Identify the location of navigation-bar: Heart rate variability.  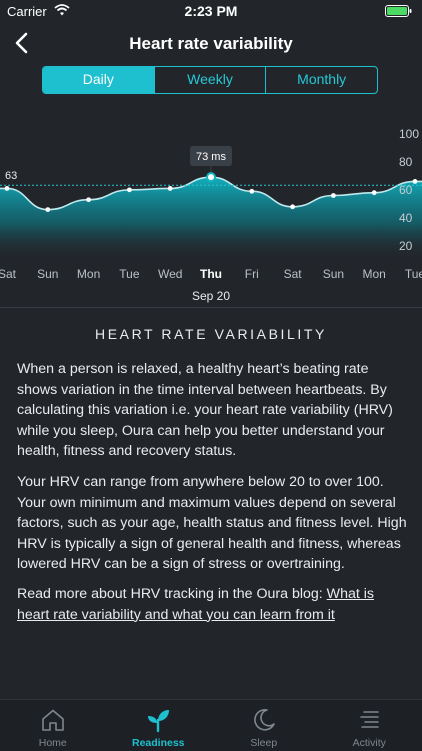
(211, 45).